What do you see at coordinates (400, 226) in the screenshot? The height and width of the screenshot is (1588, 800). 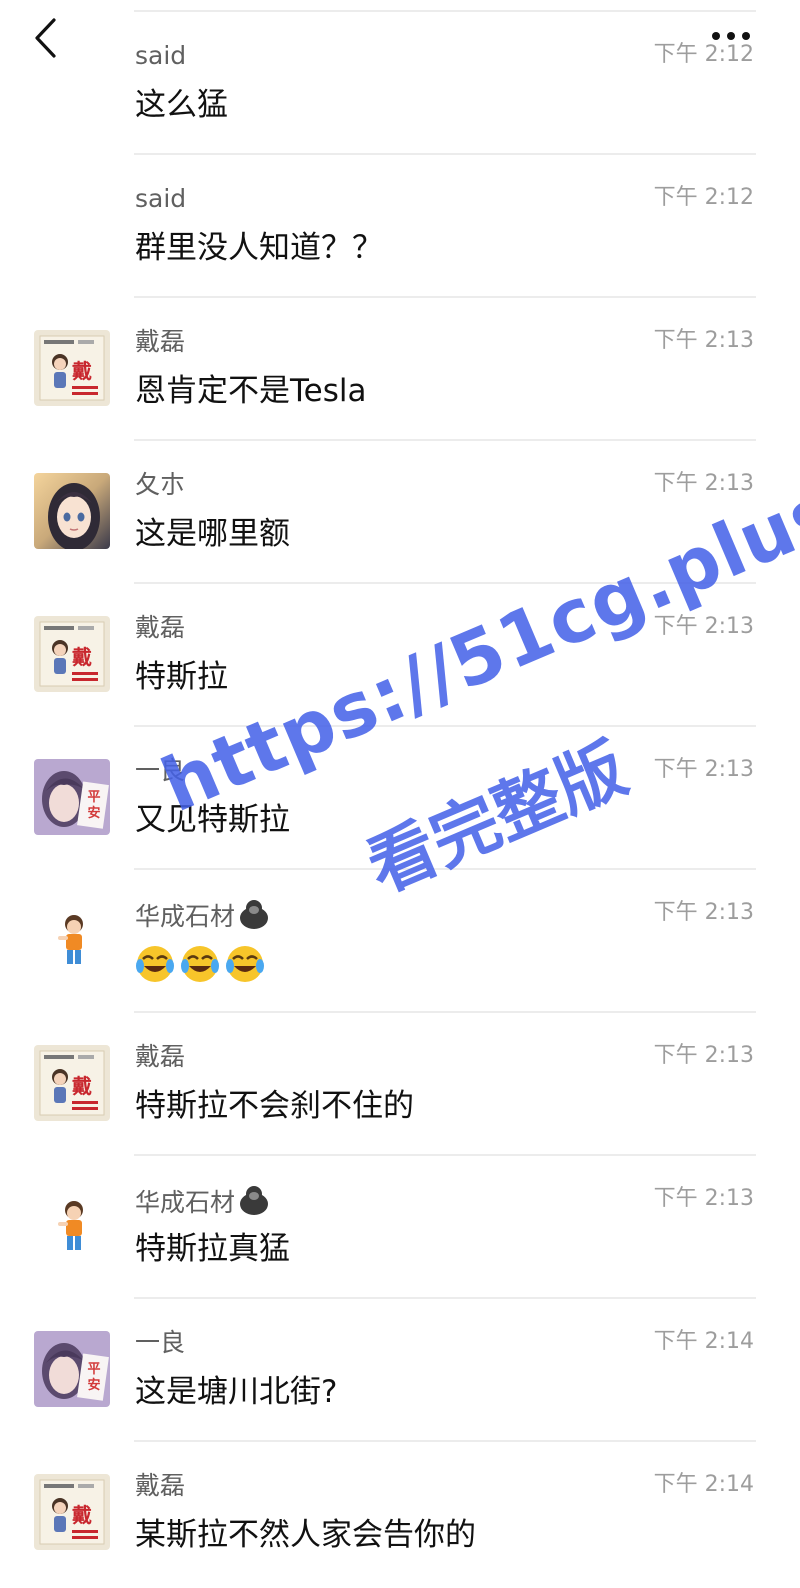 I see `message-item: said 下午 2:12 群里没人知道？？` at bounding box center [400, 226].